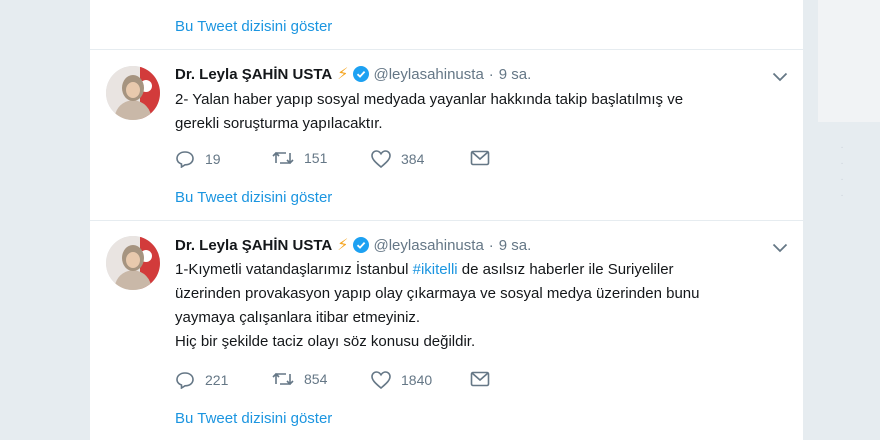 This screenshot has width=880, height=440. Describe the element at coordinates (565, 269) in the screenshot. I see `tweet-text-segment: de asılsız haberler ile Suriyeliler` at that location.